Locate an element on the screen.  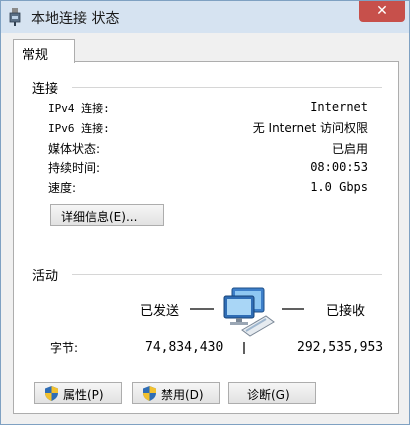
diagnose-button: 诊断(G) is located at coordinates (272, 393).